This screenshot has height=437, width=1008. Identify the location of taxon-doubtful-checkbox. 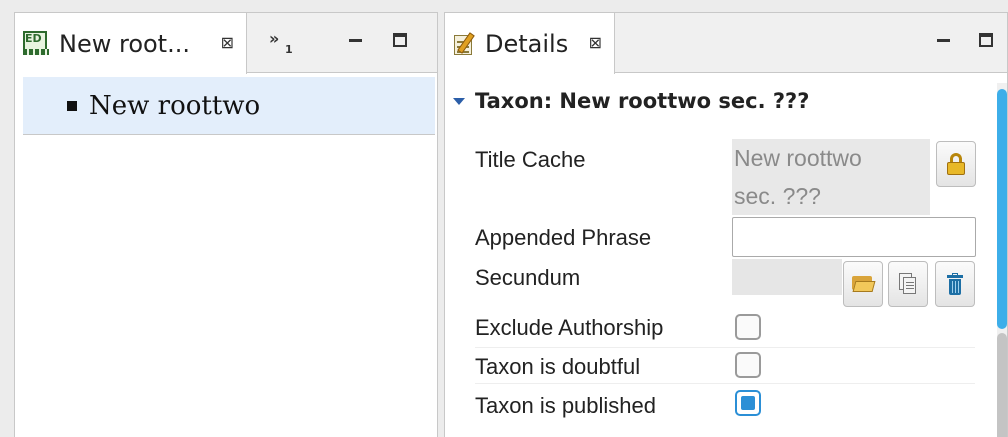
(748, 365).